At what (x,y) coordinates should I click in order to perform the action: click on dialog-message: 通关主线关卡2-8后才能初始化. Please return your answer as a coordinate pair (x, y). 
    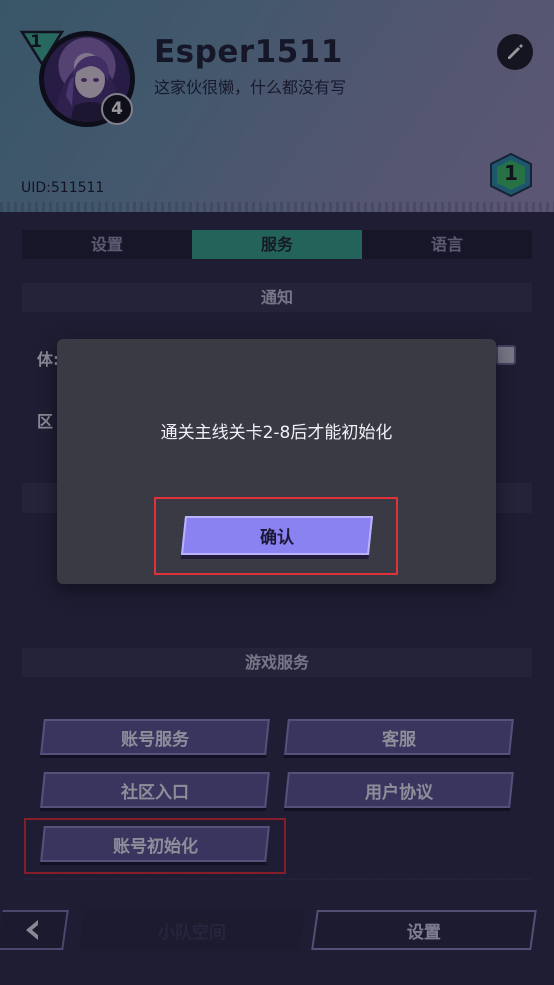
    Looking at the image, I should click on (276, 433).